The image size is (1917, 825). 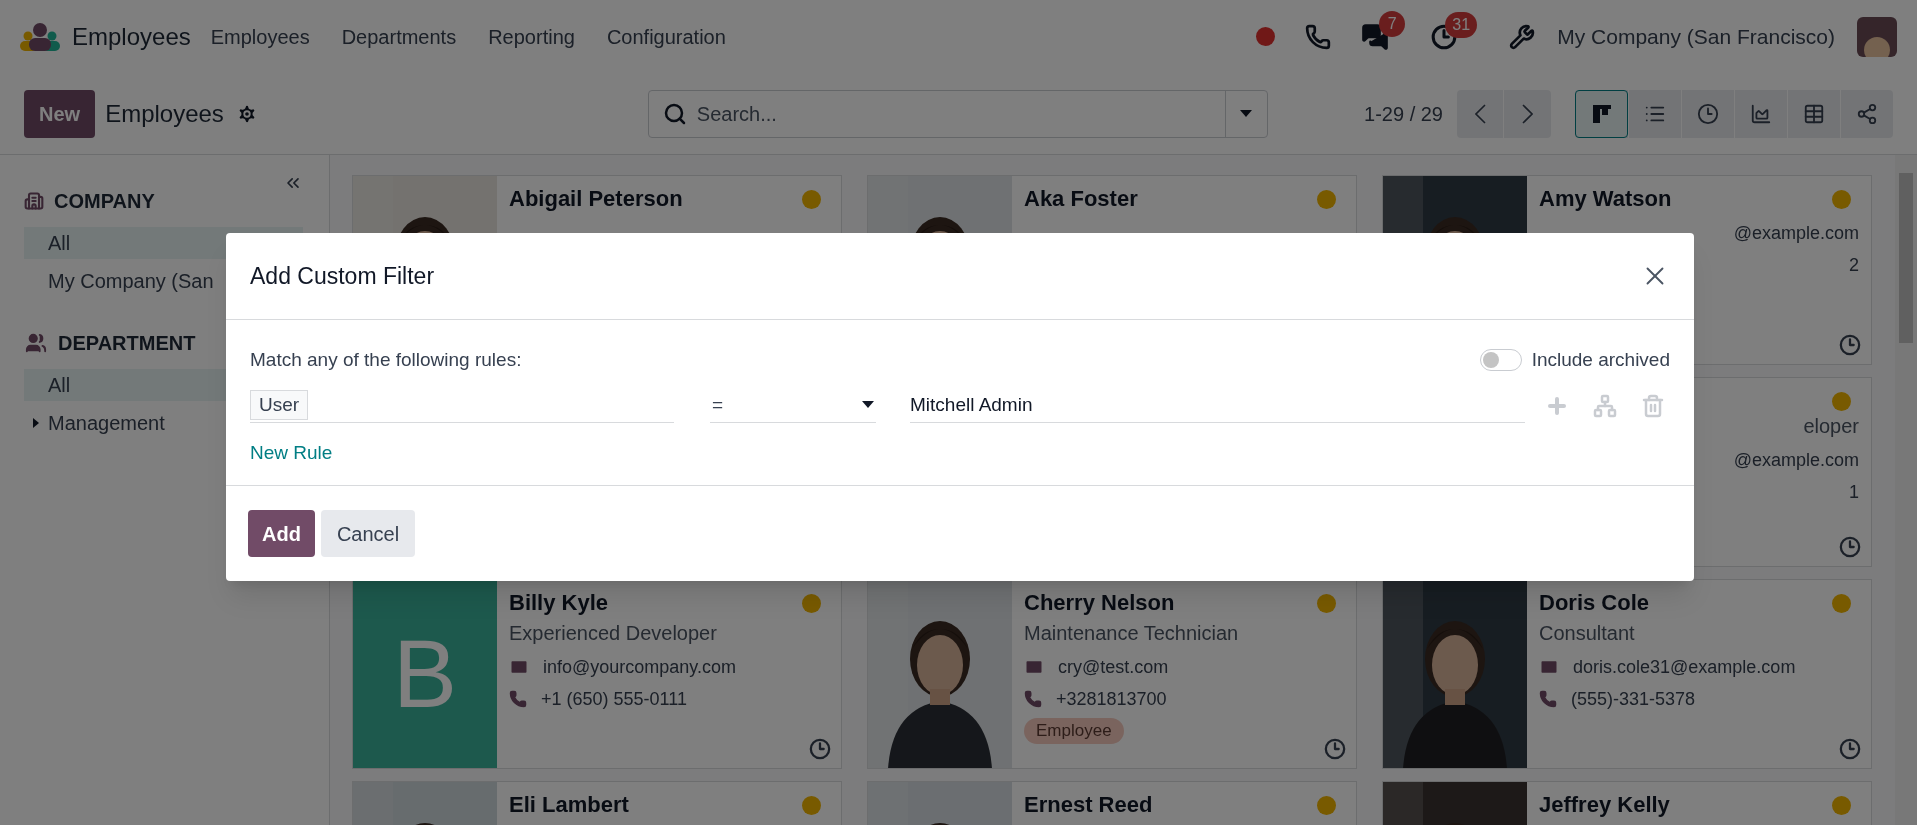 What do you see at coordinates (36, 343) in the screenshot?
I see `people-icon` at bounding box center [36, 343].